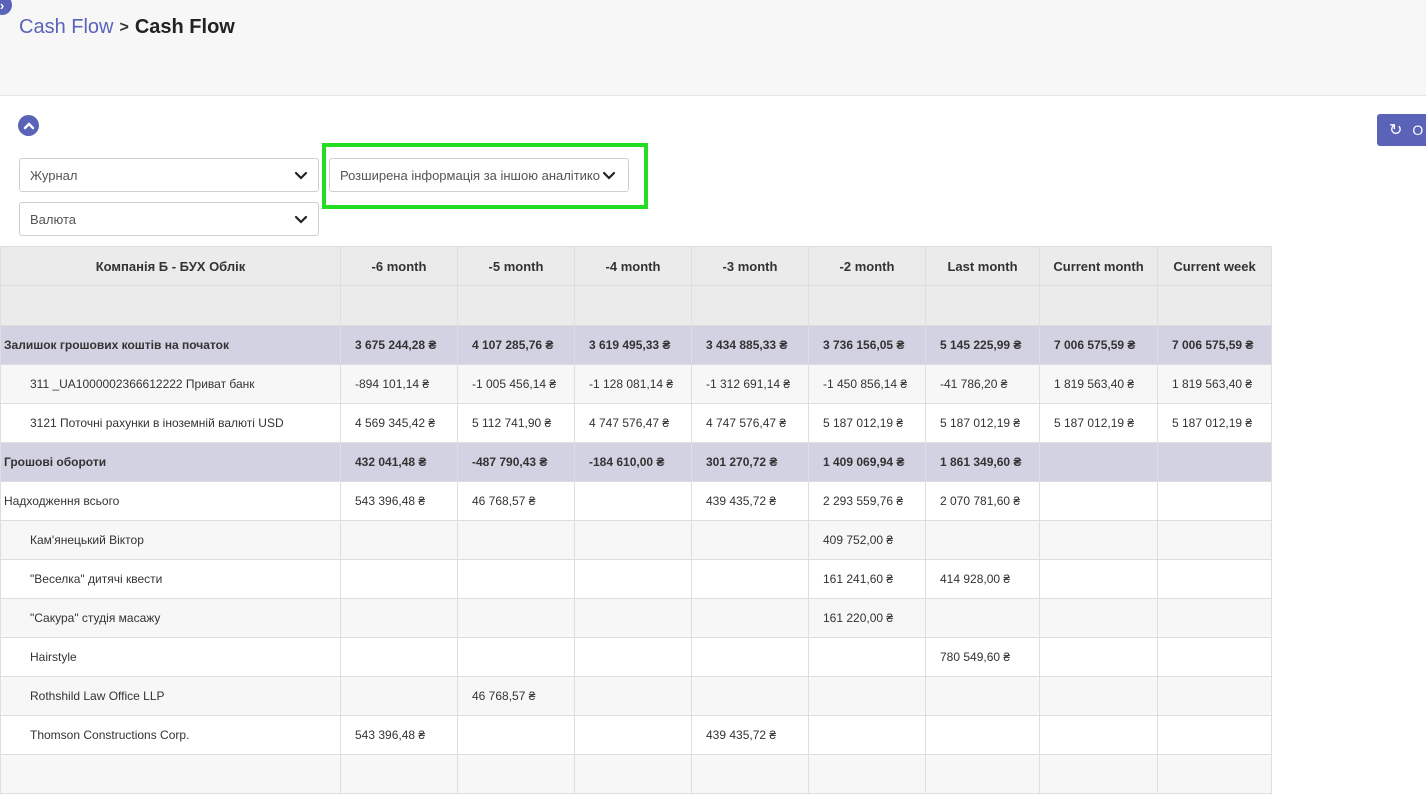 This screenshot has height=794, width=1426. Describe the element at coordinates (169, 219) in the screenshot. I see `currency-select: Валюта` at that location.